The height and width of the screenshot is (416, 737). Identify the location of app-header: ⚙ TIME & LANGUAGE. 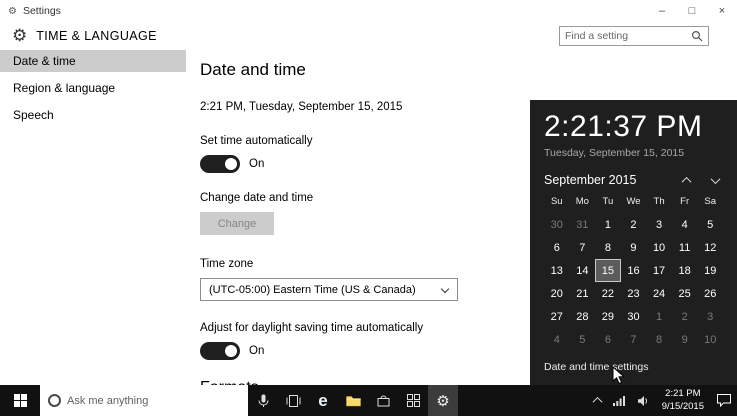
(368, 36).